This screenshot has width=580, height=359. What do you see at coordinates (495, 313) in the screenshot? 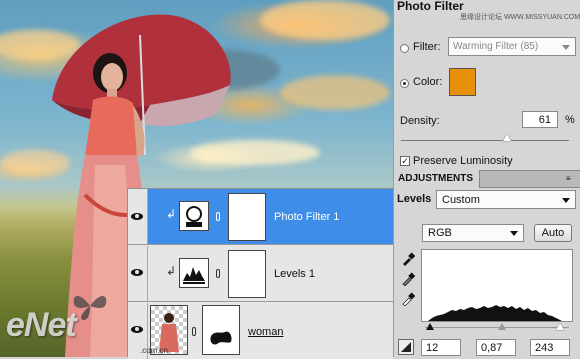
I see `histogram-graph` at bounding box center [495, 313].